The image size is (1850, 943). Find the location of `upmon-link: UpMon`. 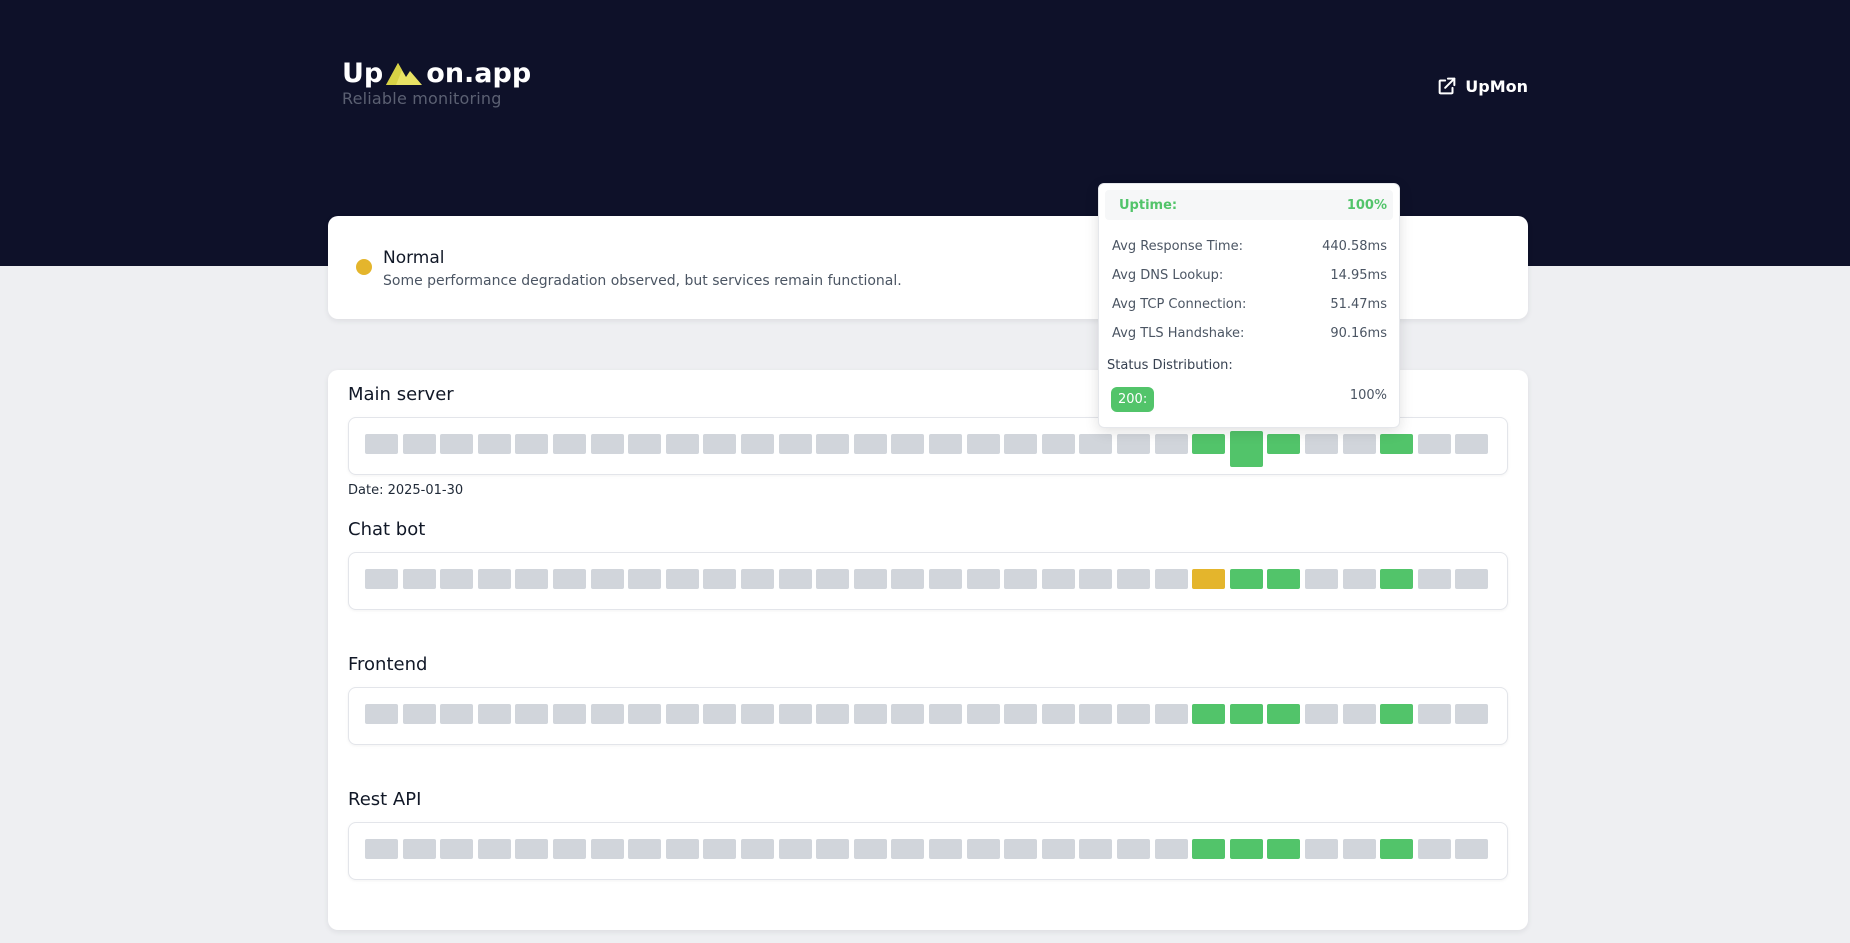

upmon-link: UpMon is located at coordinates (1482, 86).